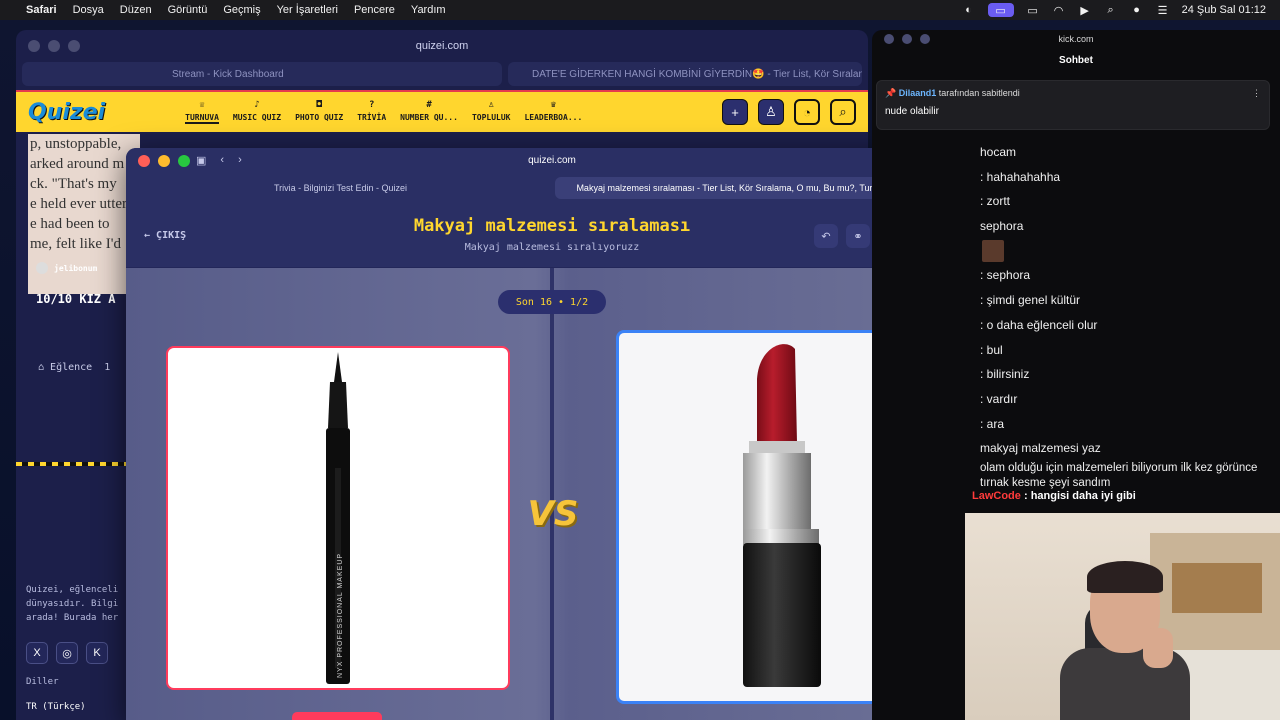 The height and width of the screenshot is (720, 1280). I want to click on chat-message-latest: LawCode : hangisi daha iyi gibi, so click(1054, 496).